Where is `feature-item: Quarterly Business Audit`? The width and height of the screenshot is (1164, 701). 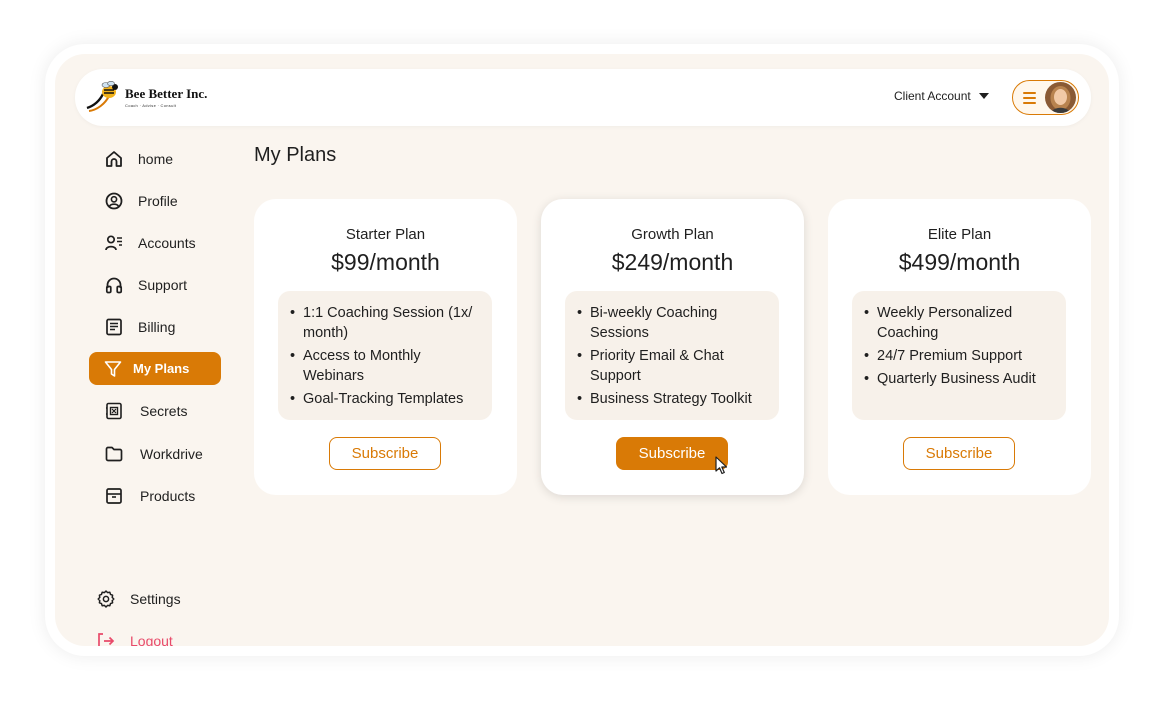
feature-item: Quarterly Business Audit is located at coordinates (960, 379).